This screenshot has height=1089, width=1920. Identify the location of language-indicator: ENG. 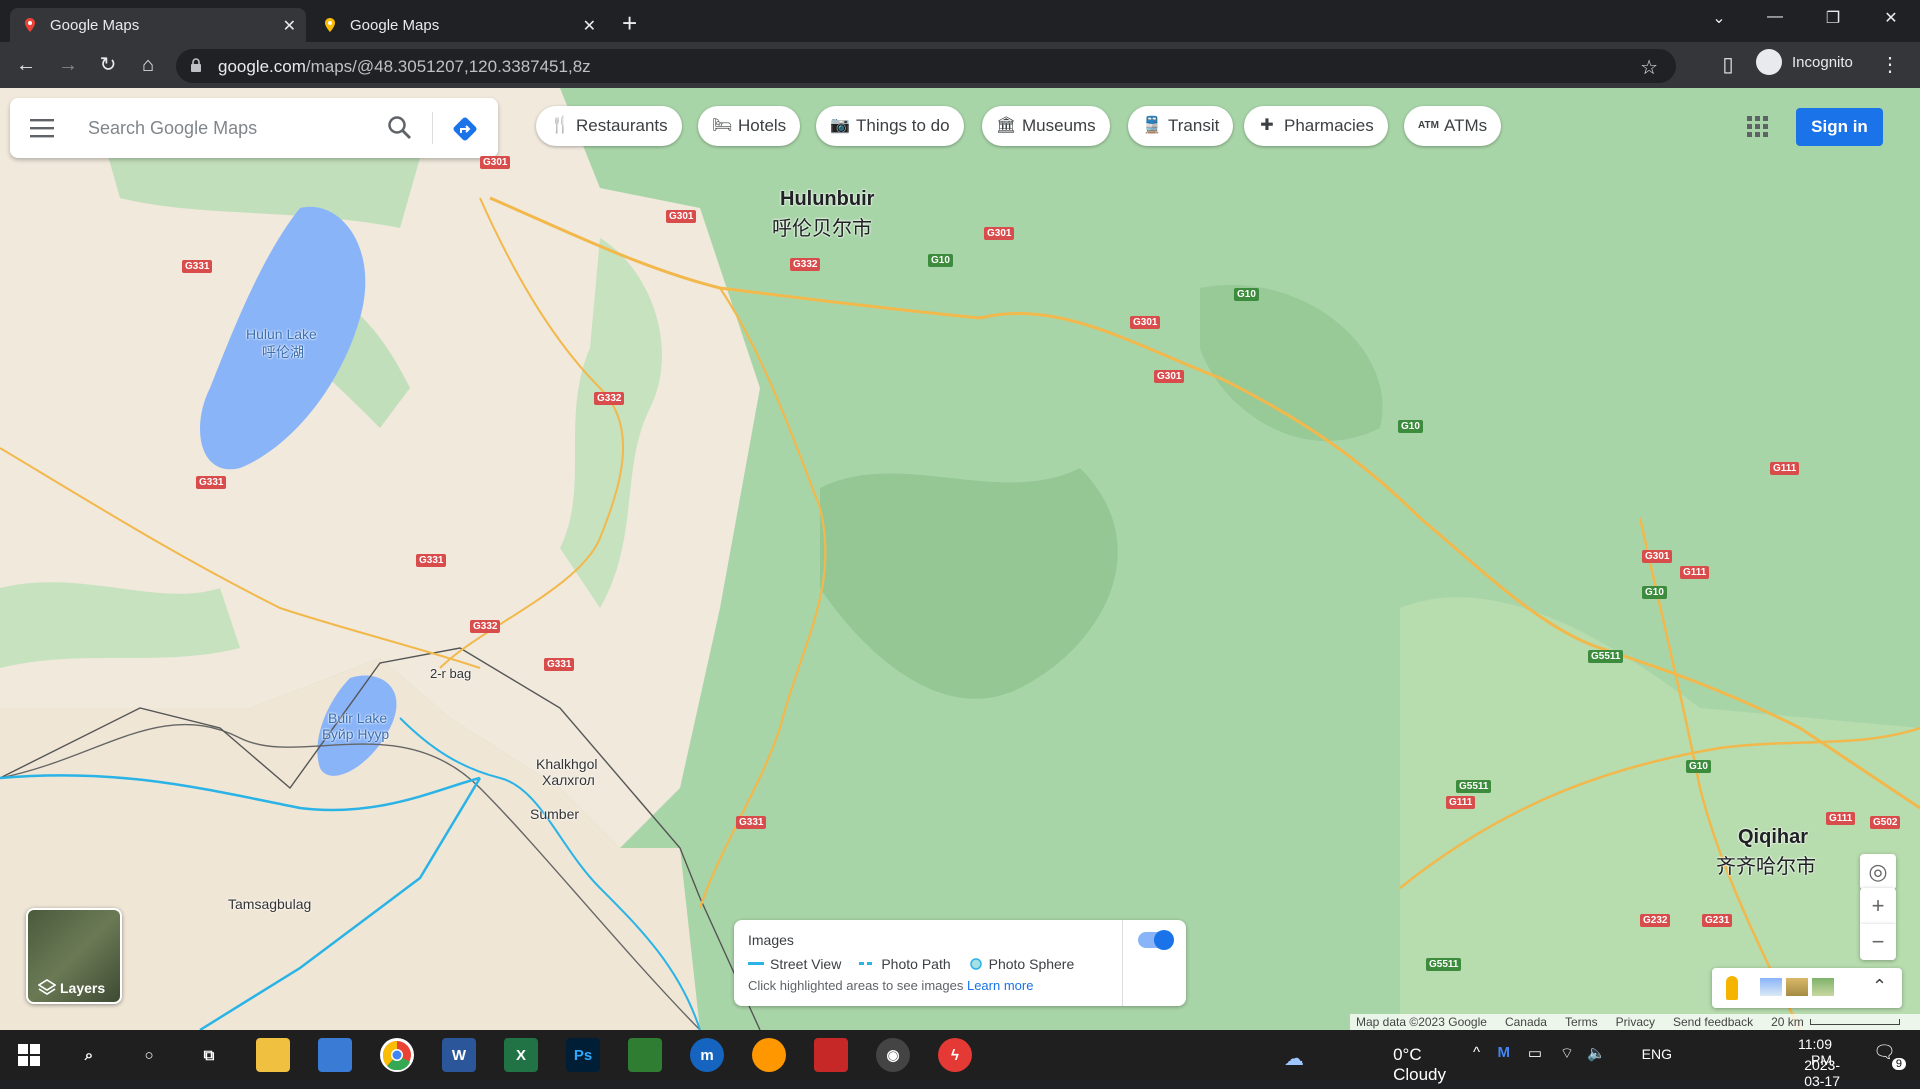
(1657, 1054).